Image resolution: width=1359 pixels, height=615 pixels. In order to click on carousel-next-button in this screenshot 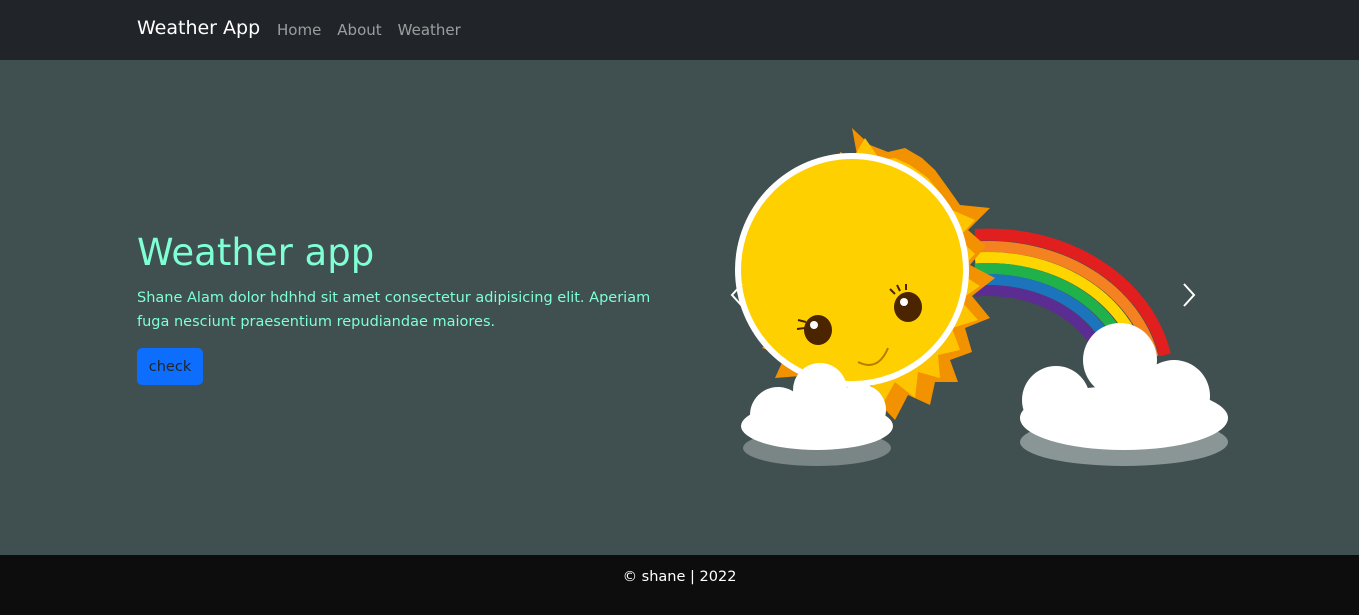, I will do `click(1189, 295)`.